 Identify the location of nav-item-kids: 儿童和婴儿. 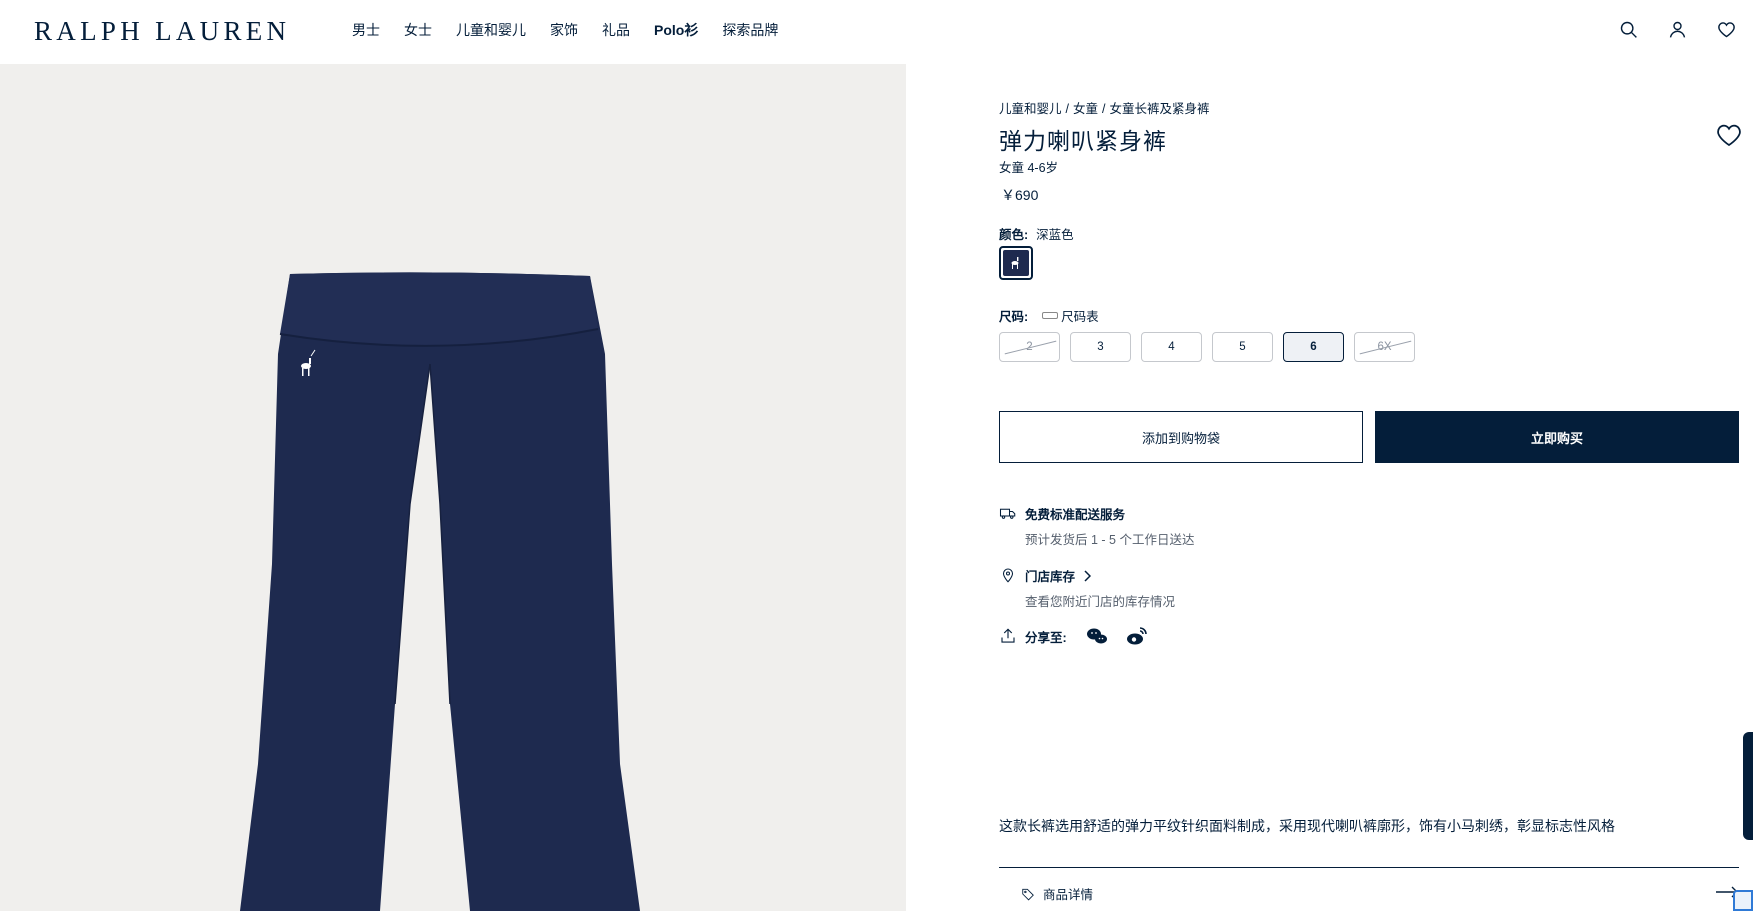
(491, 30).